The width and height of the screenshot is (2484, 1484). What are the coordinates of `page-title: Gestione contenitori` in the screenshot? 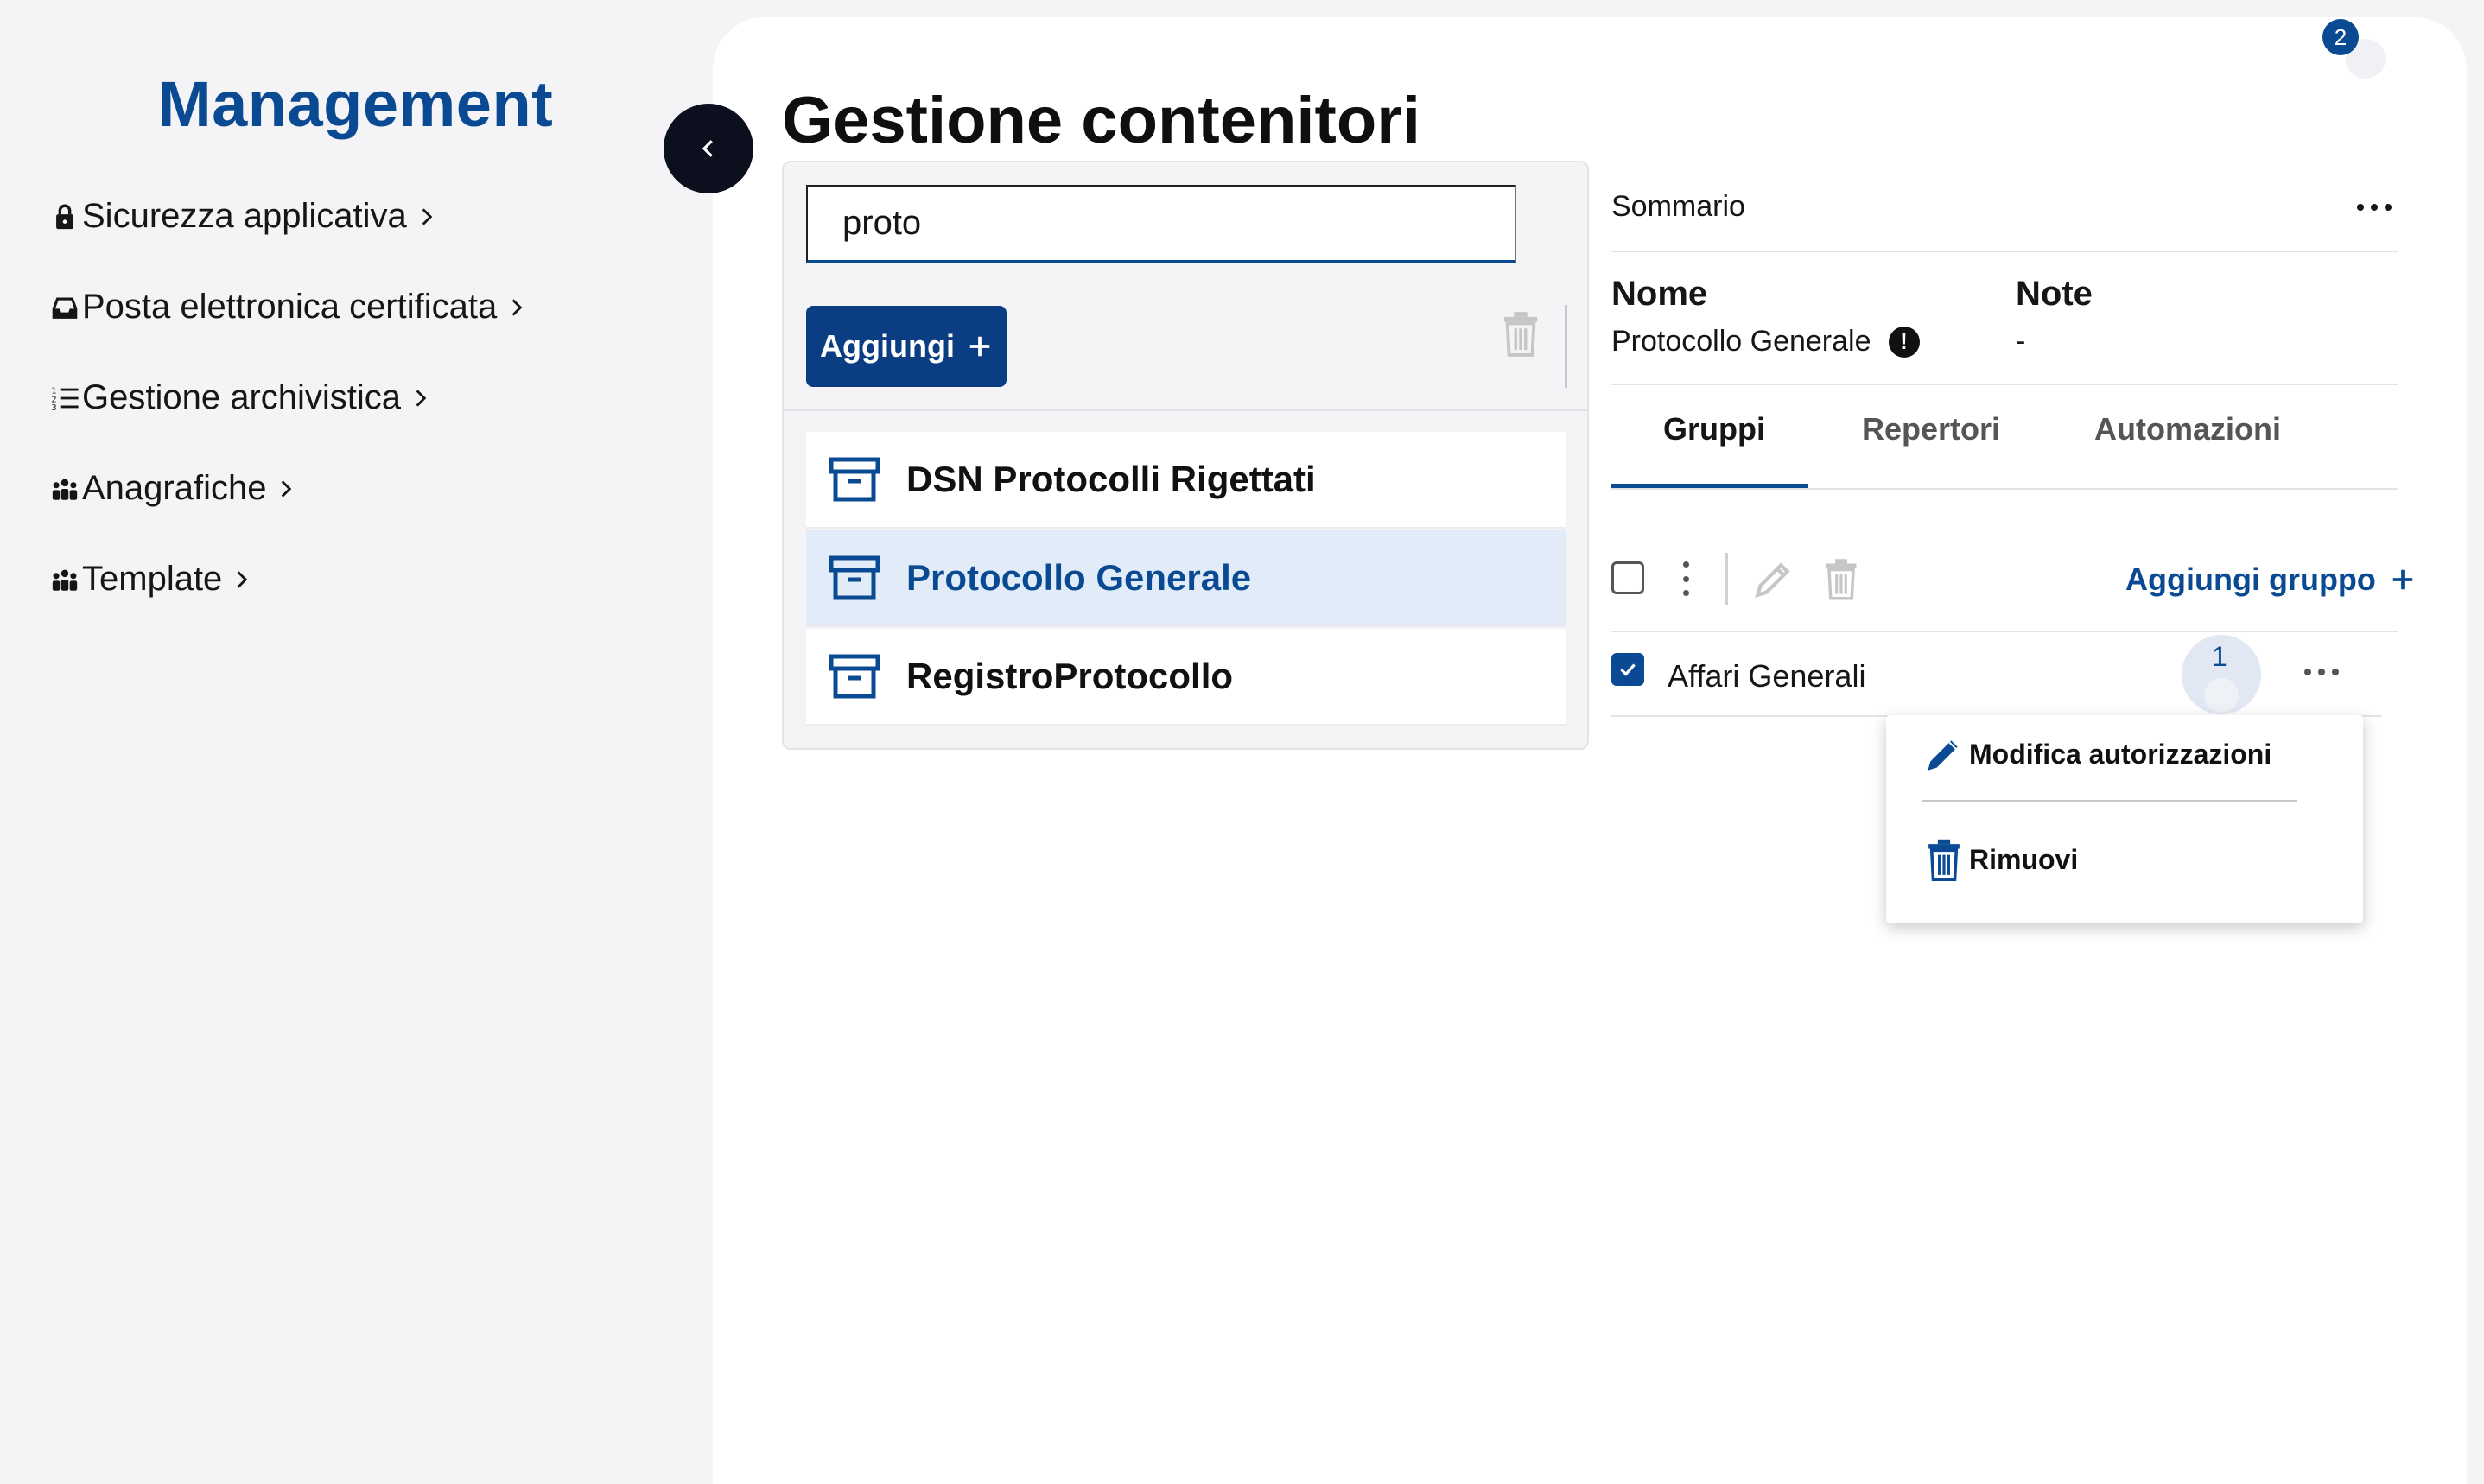 It's located at (1101, 120).